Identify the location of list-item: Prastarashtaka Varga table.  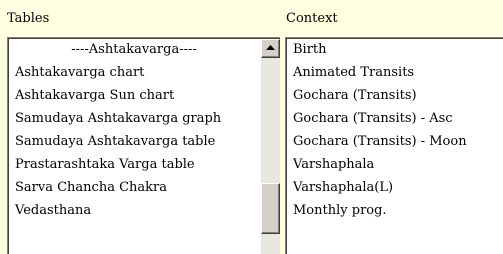
(134, 164).